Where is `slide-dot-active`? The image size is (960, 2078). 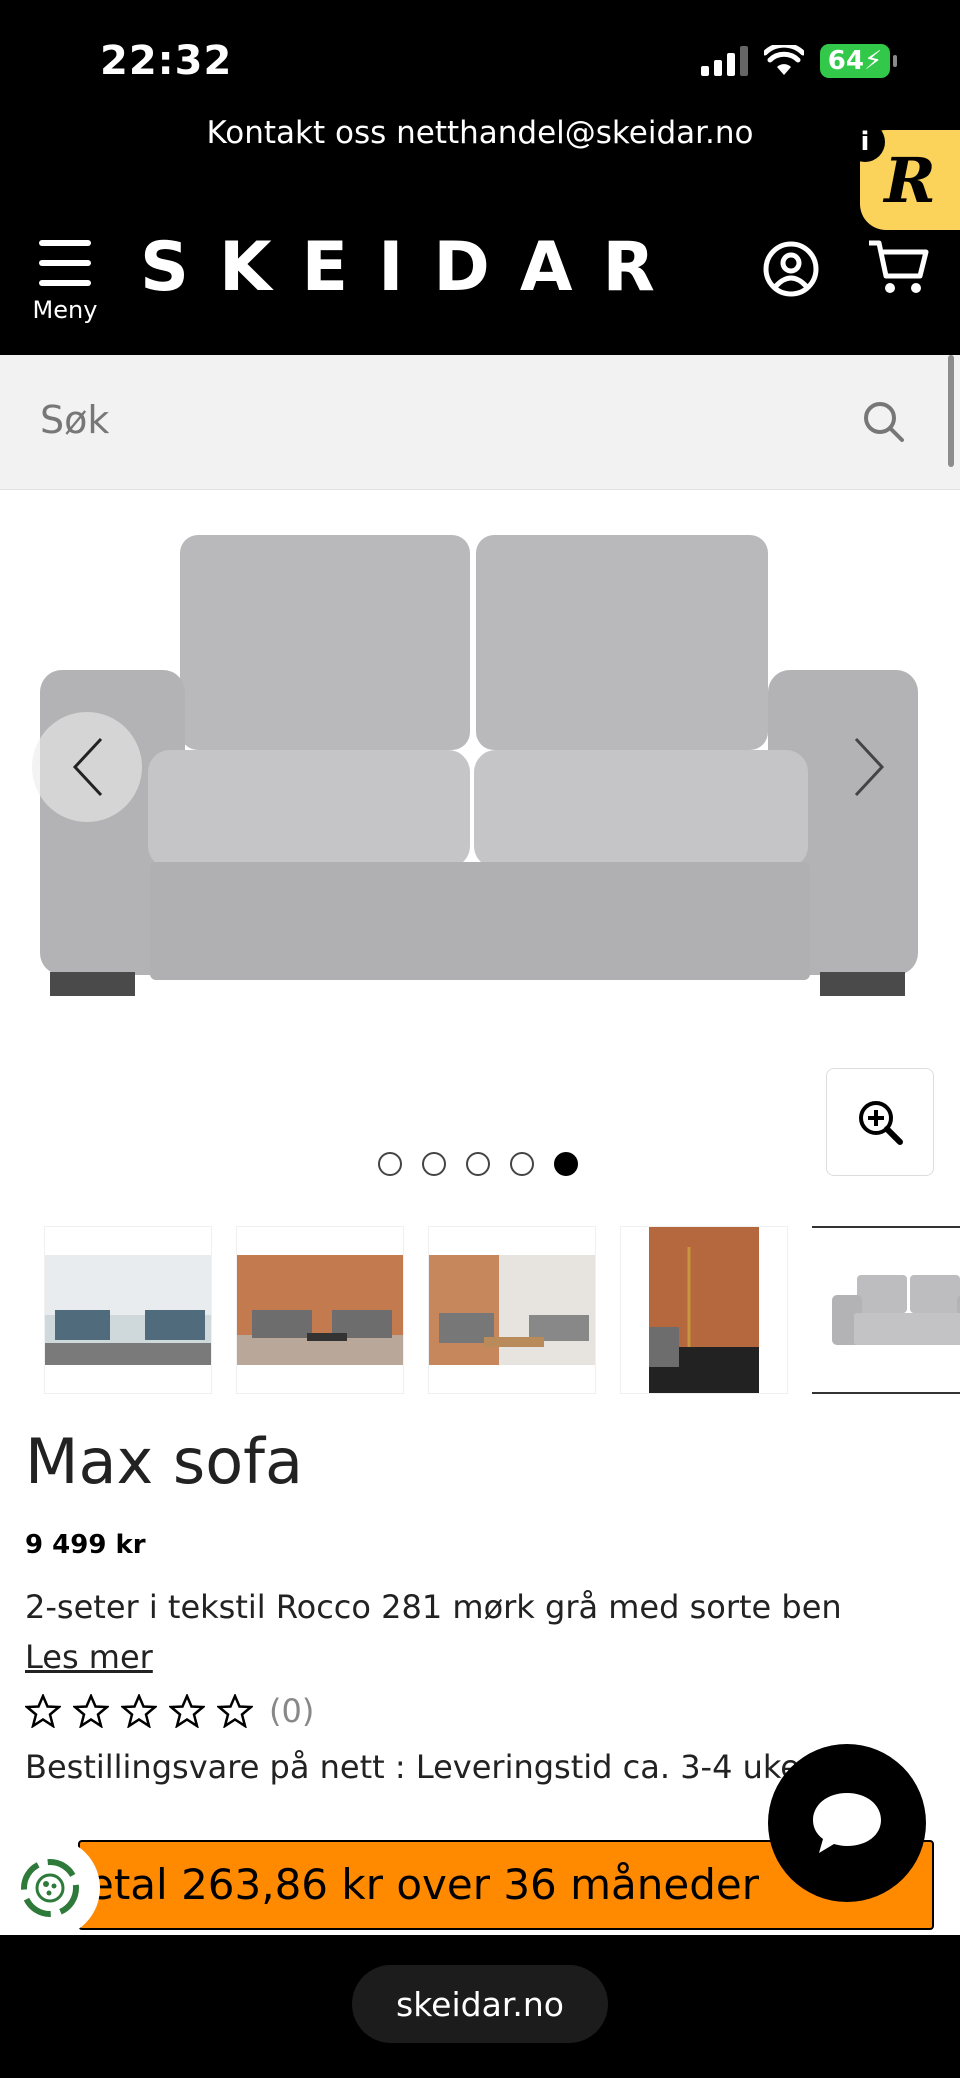 slide-dot-active is located at coordinates (566, 1164).